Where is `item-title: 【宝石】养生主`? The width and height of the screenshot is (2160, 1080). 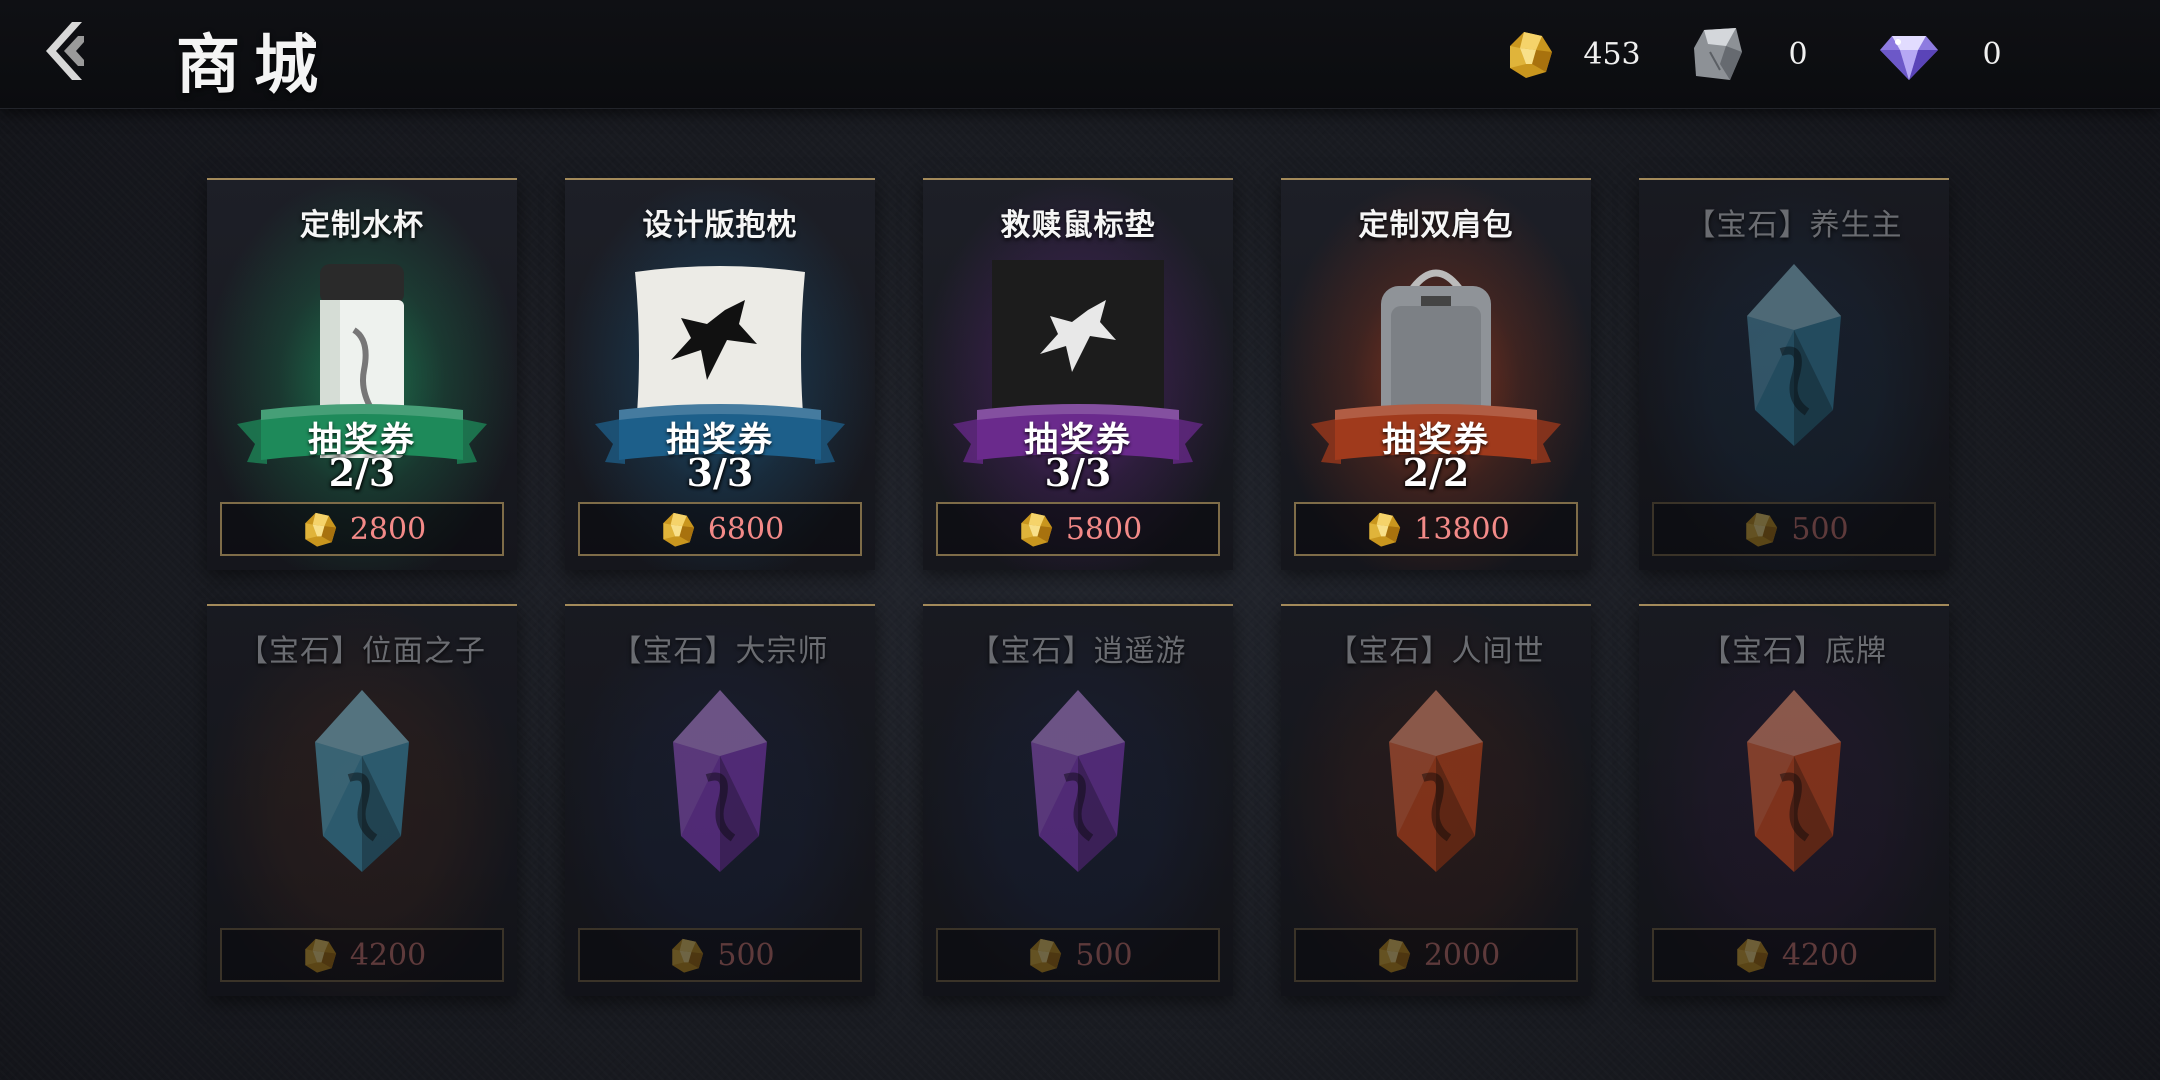 item-title: 【宝石】养生主 is located at coordinates (1794, 225).